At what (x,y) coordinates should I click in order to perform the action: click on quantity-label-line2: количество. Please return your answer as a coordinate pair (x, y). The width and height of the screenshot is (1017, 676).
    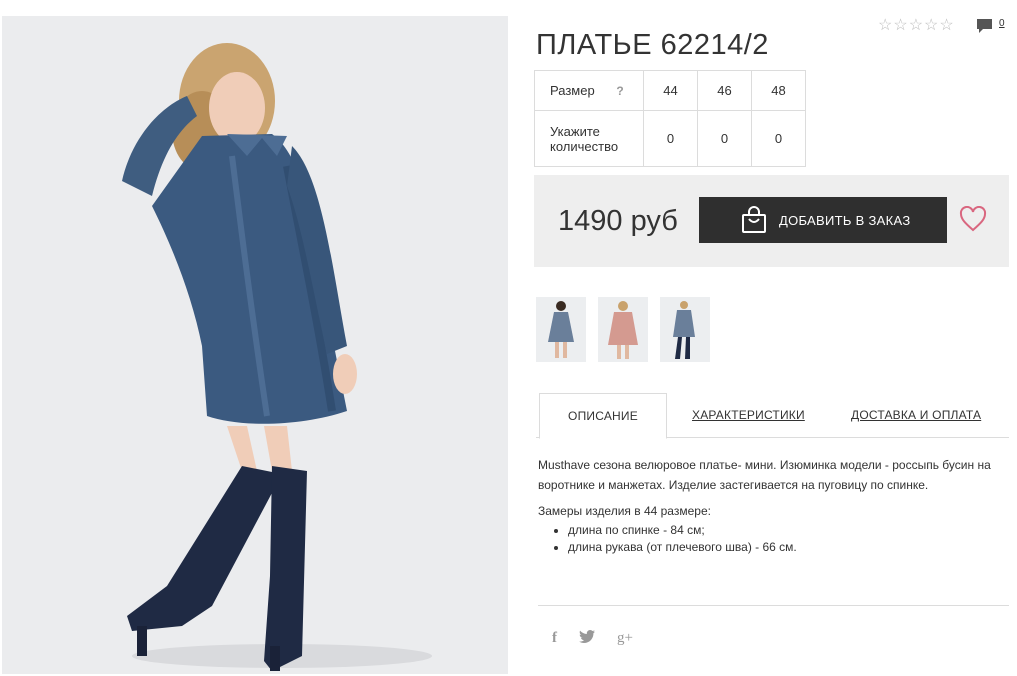
    Looking at the image, I should click on (584, 146).